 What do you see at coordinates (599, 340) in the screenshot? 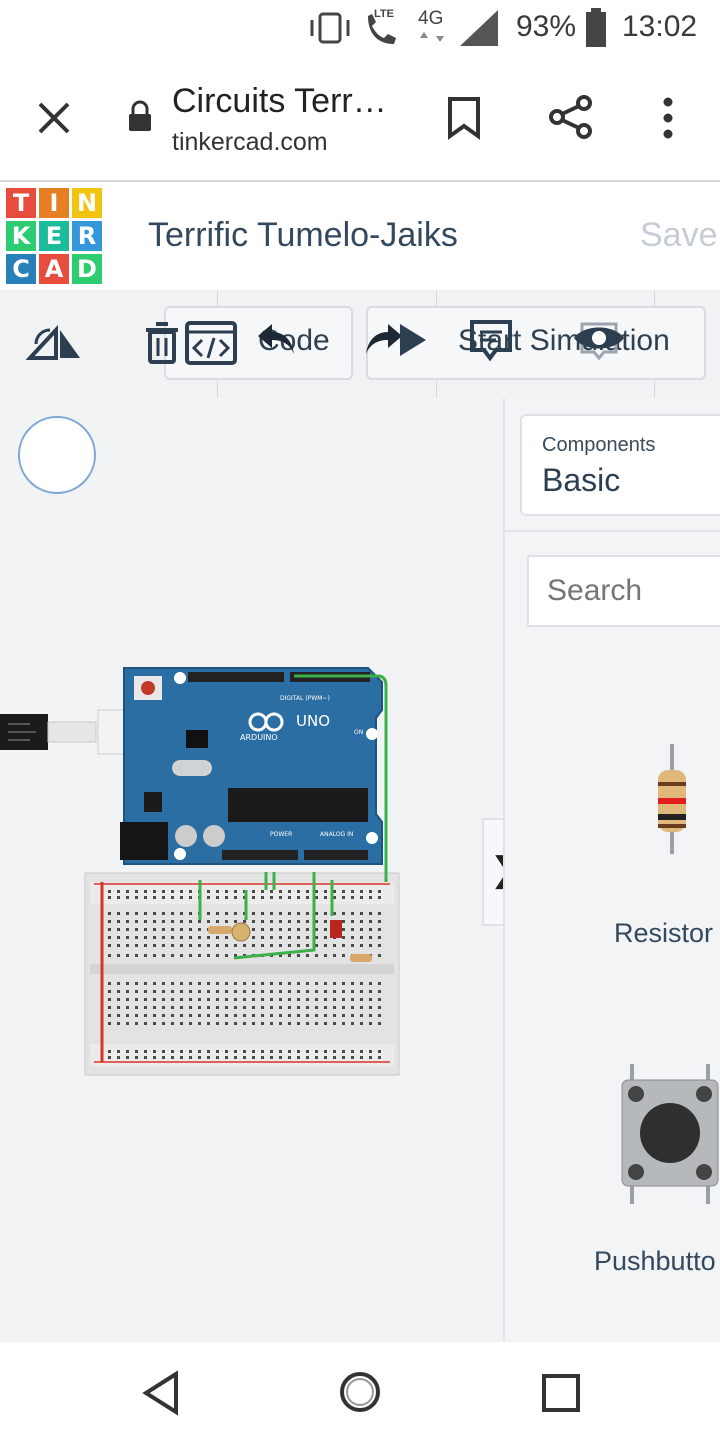
I see `eye-icon` at bounding box center [599, 340].